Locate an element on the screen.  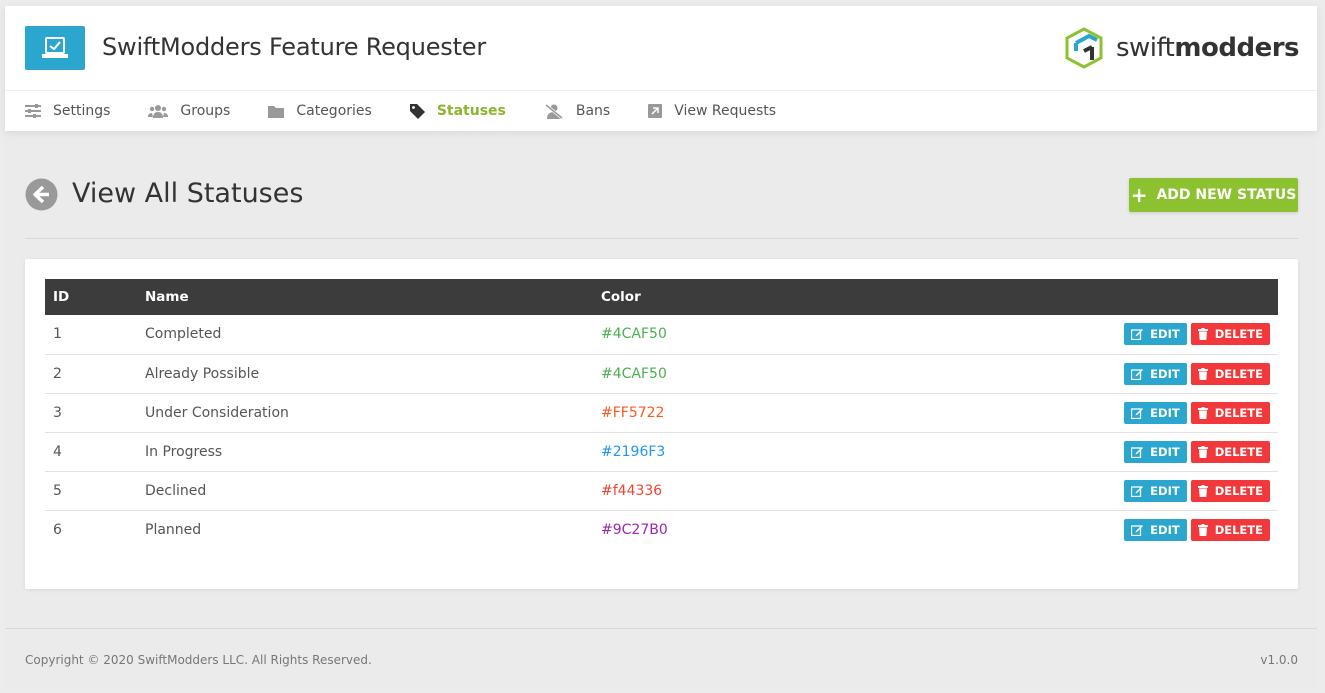
brand-name: swiftmodders is located at coordinates (1207, 48).